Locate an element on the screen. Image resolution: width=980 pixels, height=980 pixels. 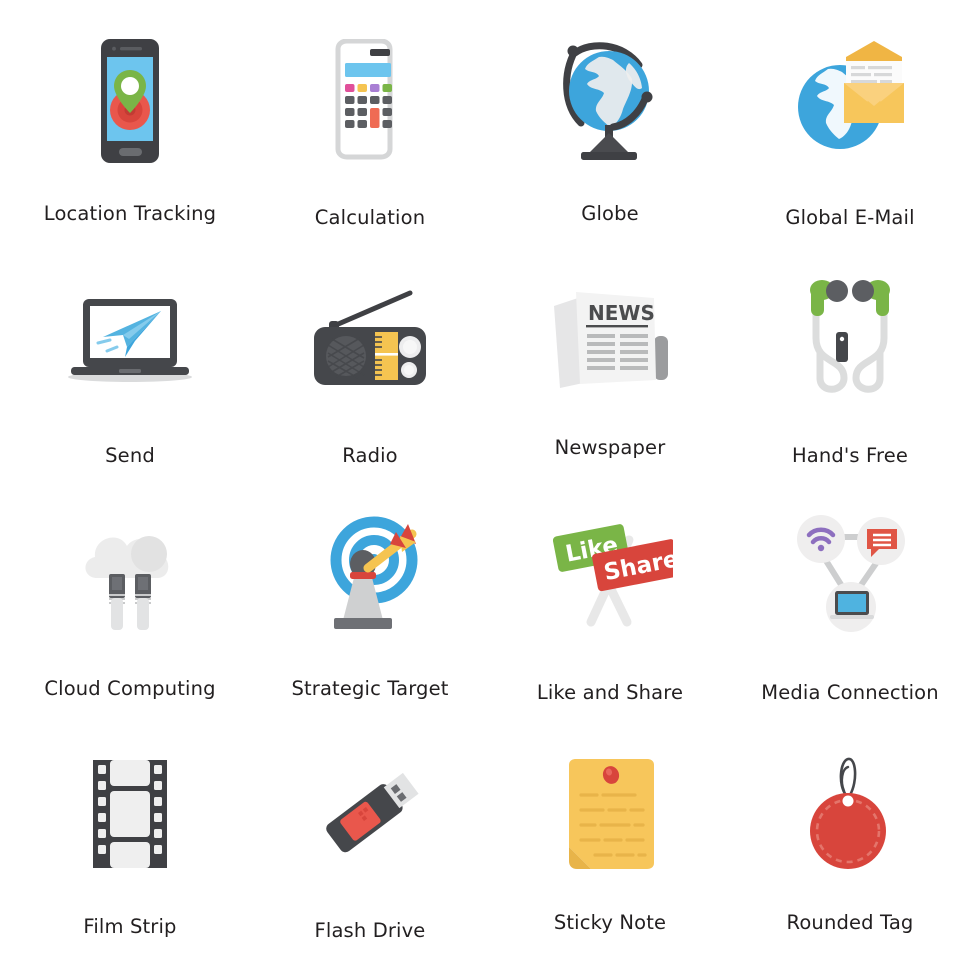
icon-cell-global-email: Global E-Mail is located at coordinates (850, 135).